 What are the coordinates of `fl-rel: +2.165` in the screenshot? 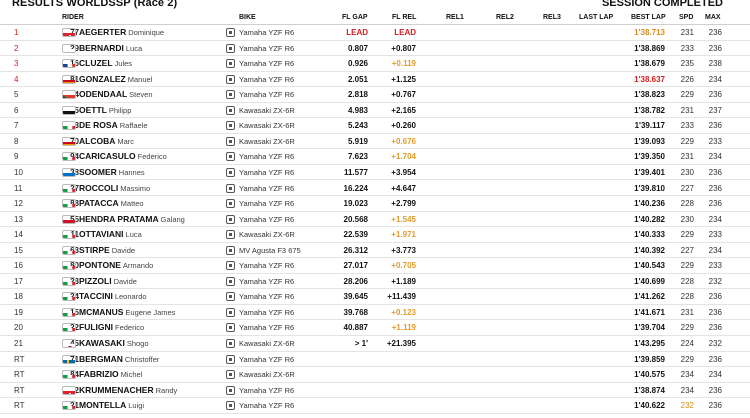 It's located at (403, 110).